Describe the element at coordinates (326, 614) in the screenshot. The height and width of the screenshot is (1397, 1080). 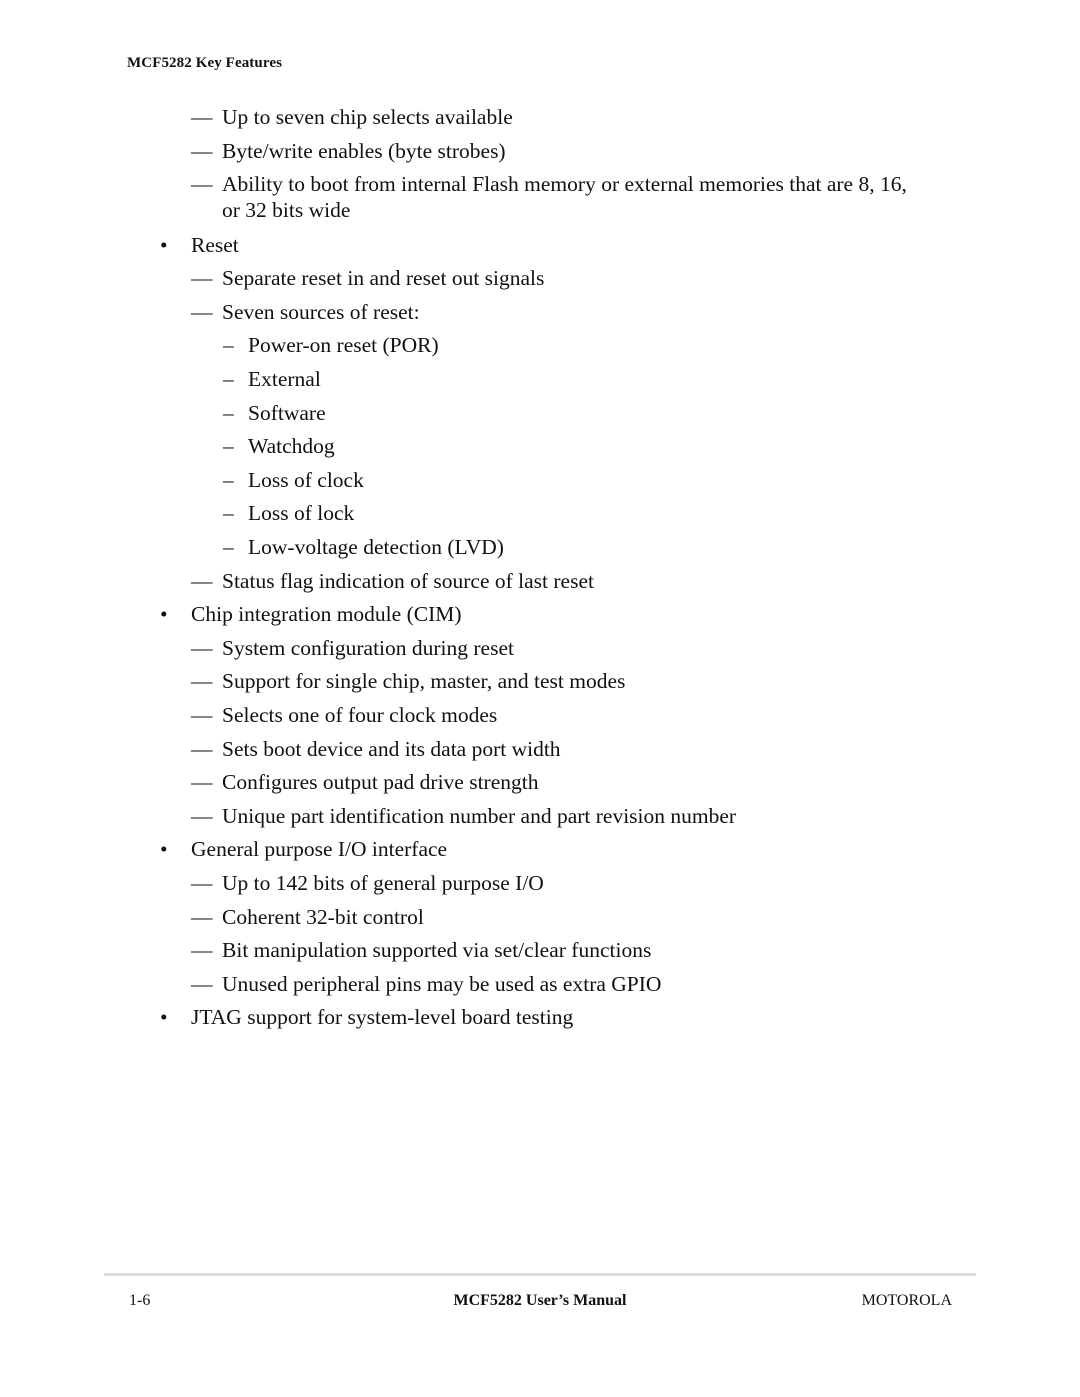
I see `list-item-text: Chip integration module (CIM)` at that location.